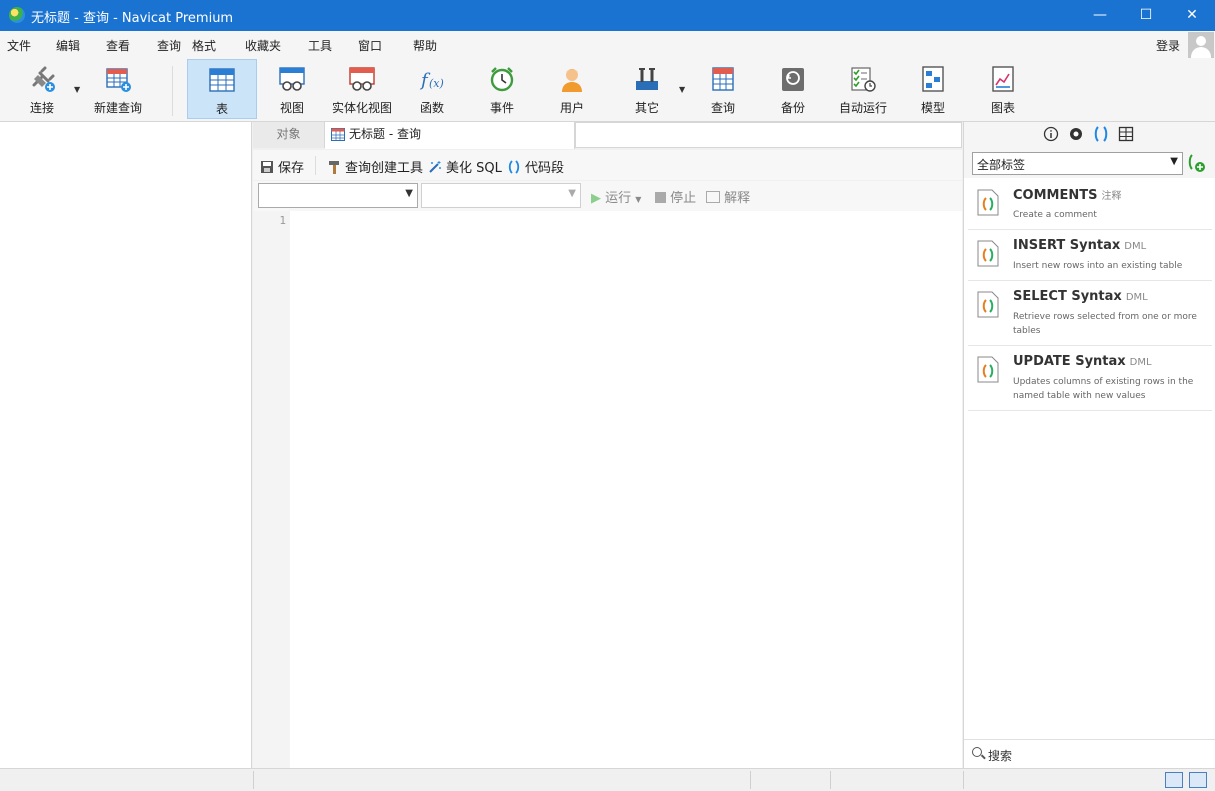  I want to click on model-icon, so click(933, 79).